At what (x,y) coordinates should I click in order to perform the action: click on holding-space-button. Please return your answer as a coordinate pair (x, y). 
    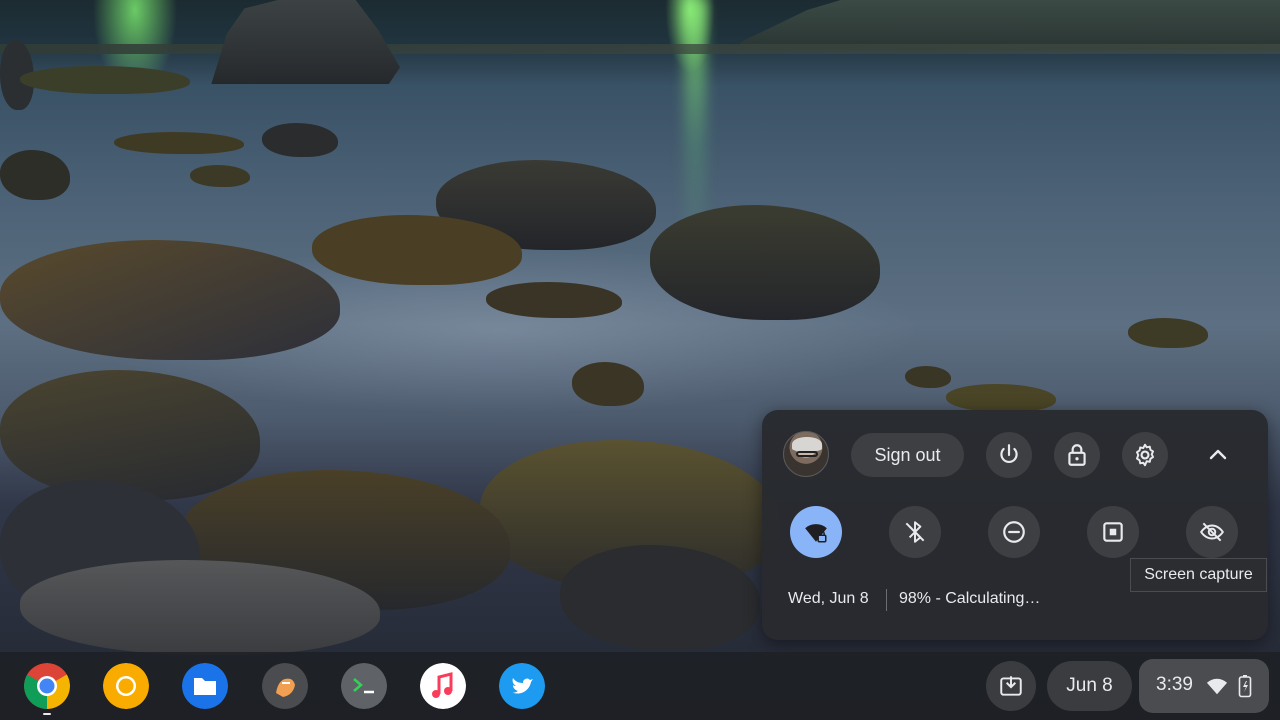
    Looking at the image, I should click on (1011, 686).